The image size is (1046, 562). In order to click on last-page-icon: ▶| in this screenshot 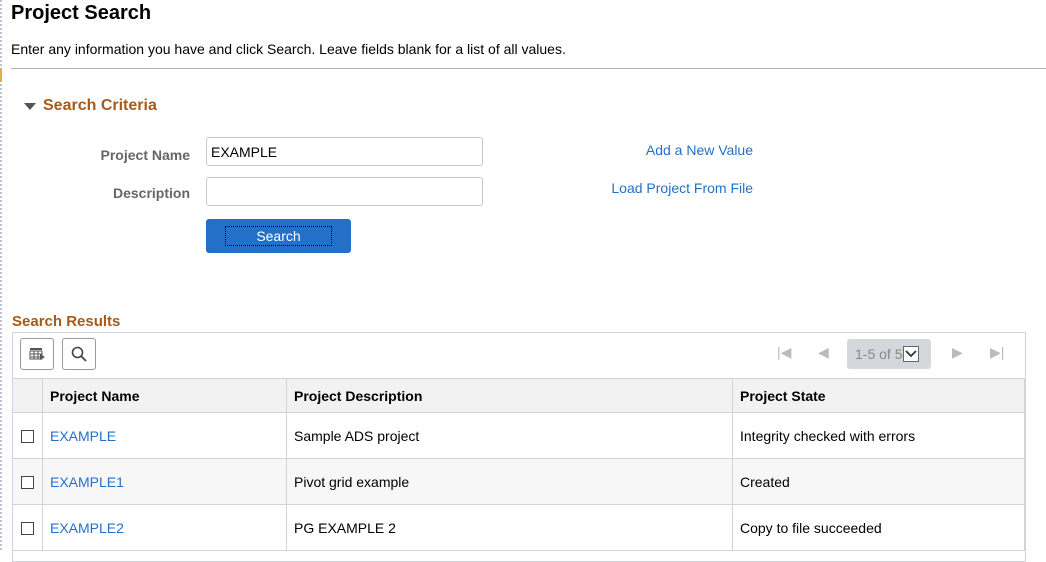, I will do `click(997, 352)`.